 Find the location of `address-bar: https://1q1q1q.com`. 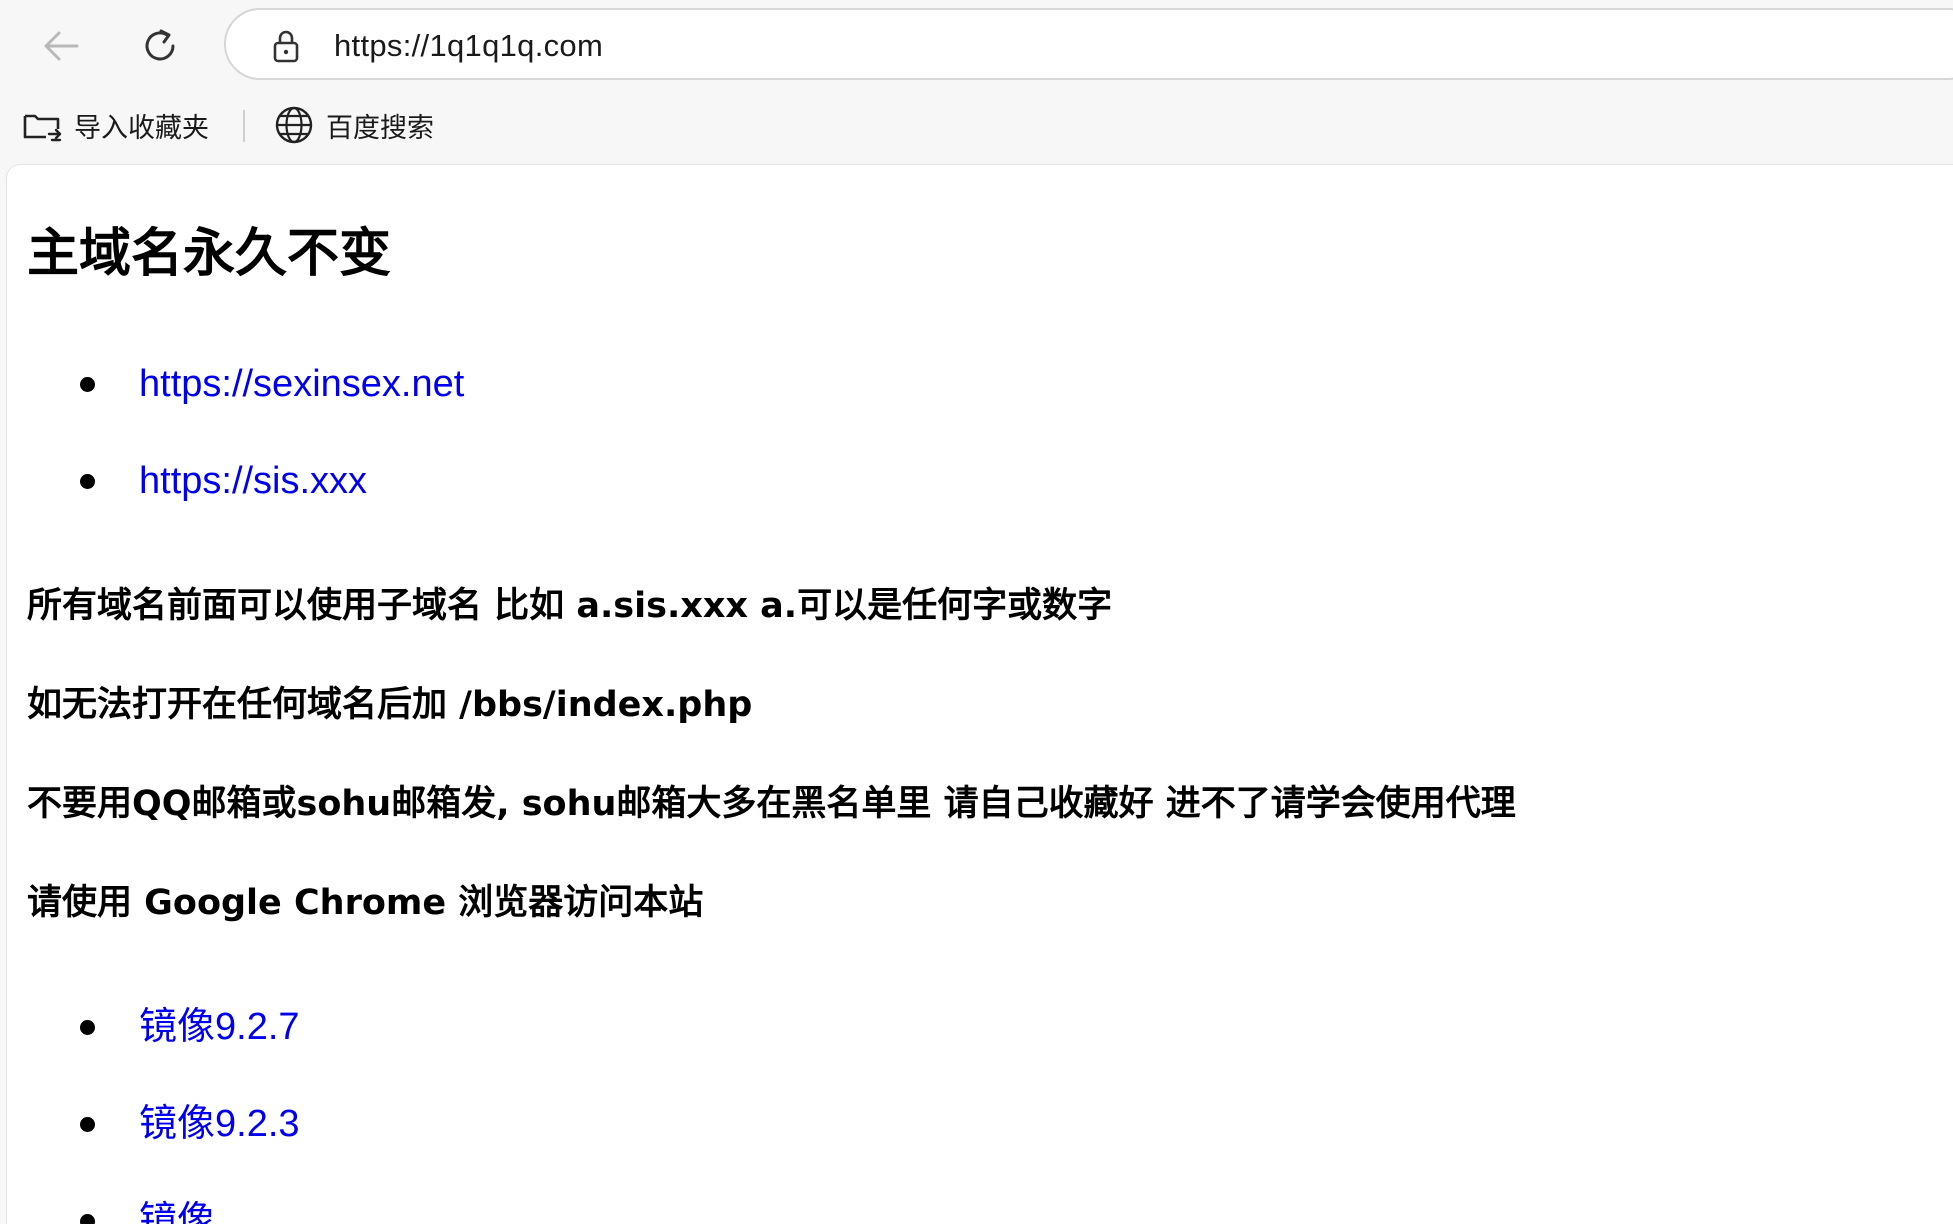

address-bar: https://1q1q1q.com is located at coordinates (1088, 44).